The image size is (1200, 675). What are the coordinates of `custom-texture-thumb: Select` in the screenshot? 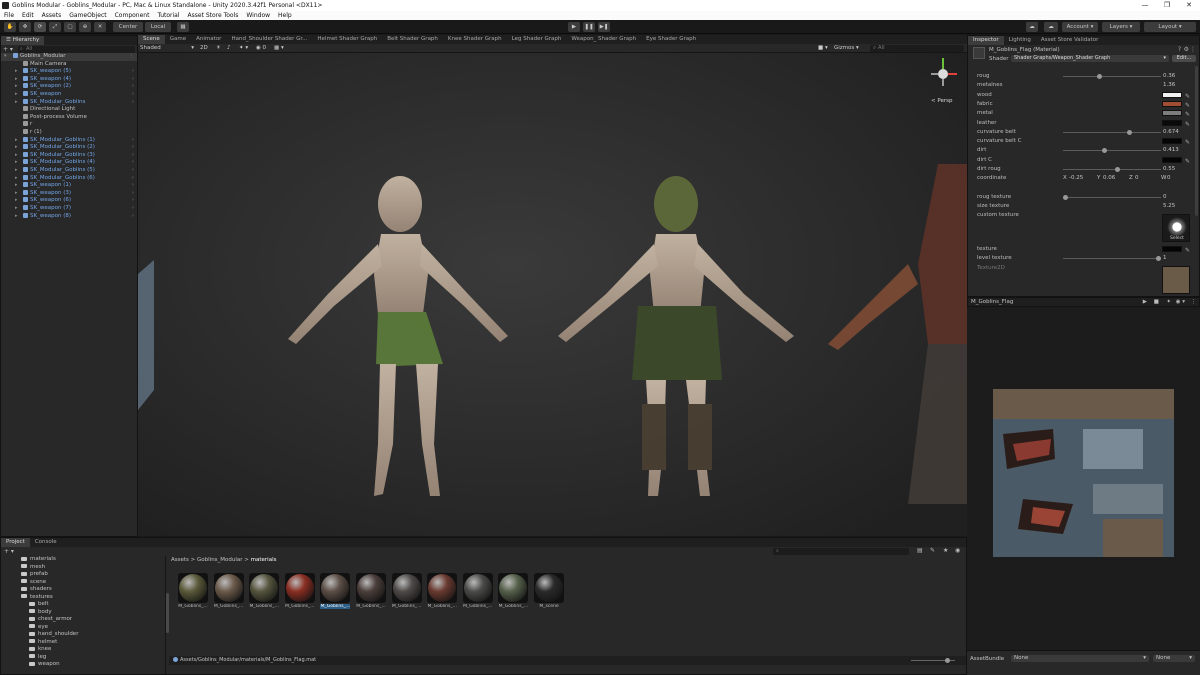 It's located at (1176, 228).